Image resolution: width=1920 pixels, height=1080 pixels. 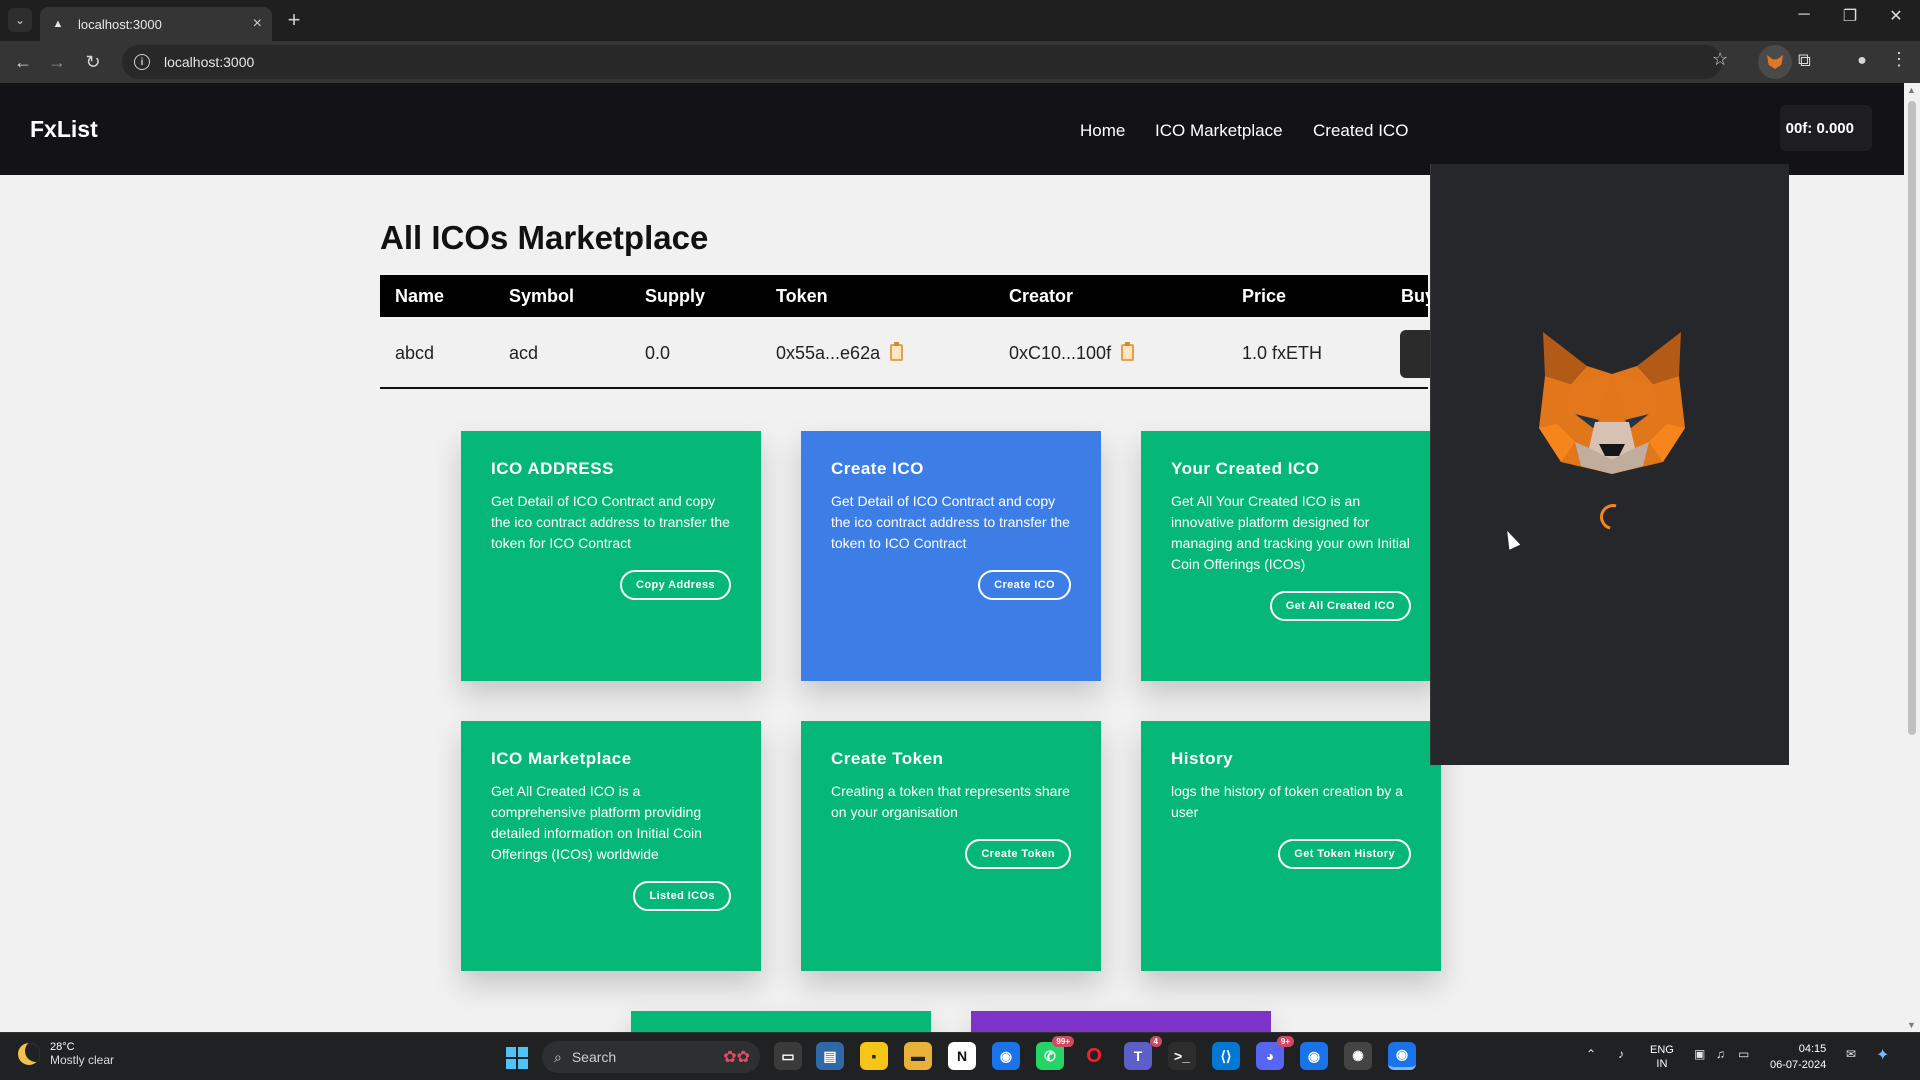 What do you see at coordinates (1621, 1054) in the screenshot?
I see `microphone-icon: ♪` at bounding box center [1621, 1054].